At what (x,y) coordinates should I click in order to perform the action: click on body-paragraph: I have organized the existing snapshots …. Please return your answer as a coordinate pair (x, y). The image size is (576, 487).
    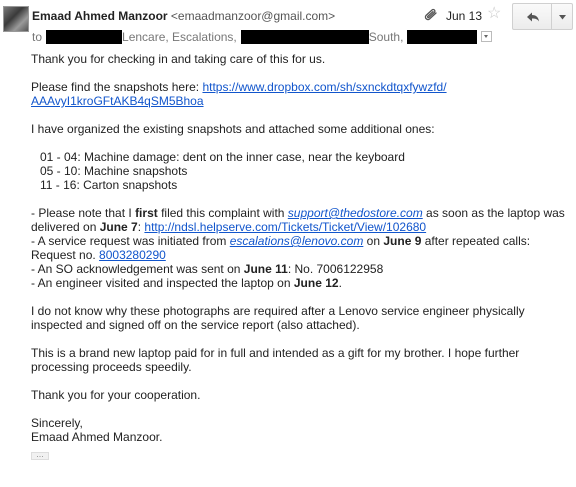
    Looking at the image, I should click on (233, 129).